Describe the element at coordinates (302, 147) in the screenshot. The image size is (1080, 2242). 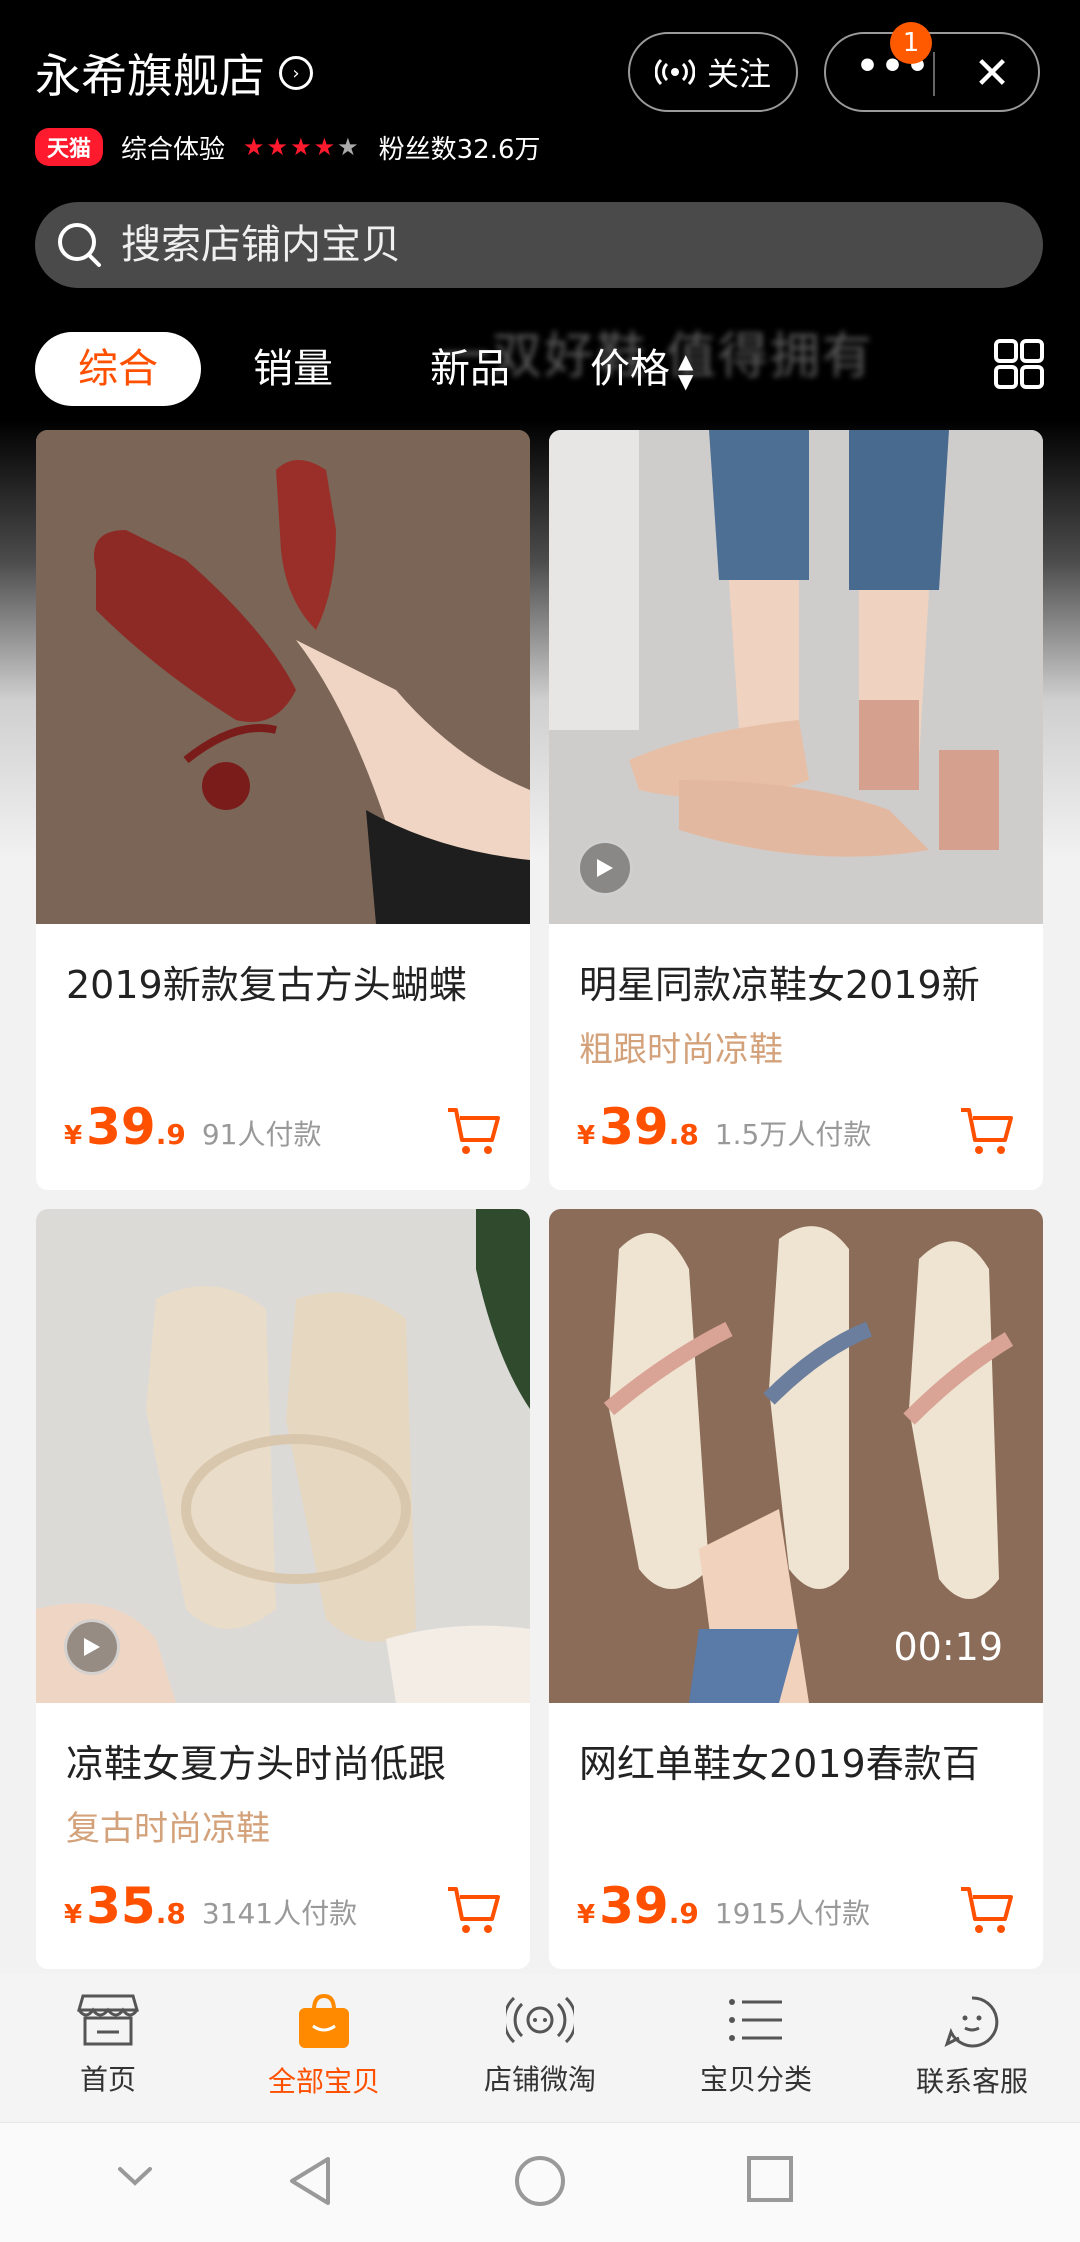
I see `rating-stars: ★★★★★` at that location.